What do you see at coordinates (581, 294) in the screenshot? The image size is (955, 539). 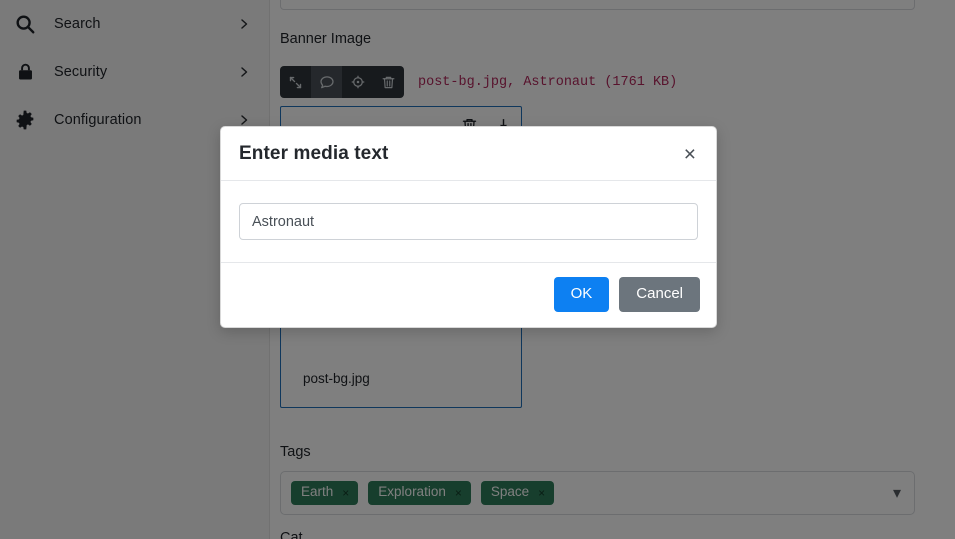 I see `ok-button: OK` at bounding box center [581, 294].